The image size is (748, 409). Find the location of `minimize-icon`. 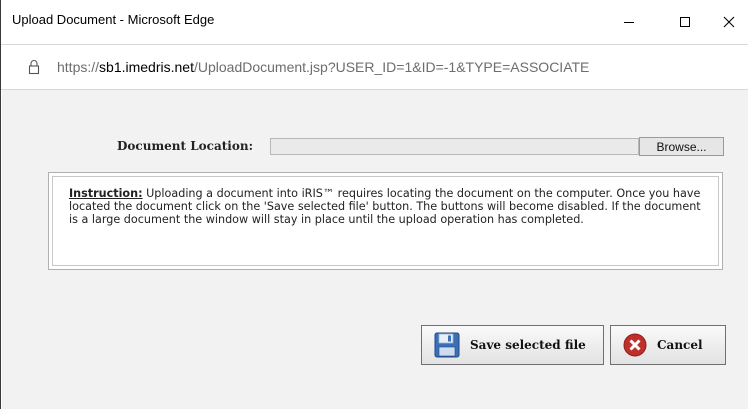

minimize-icon is located at coordinates (629, 22).